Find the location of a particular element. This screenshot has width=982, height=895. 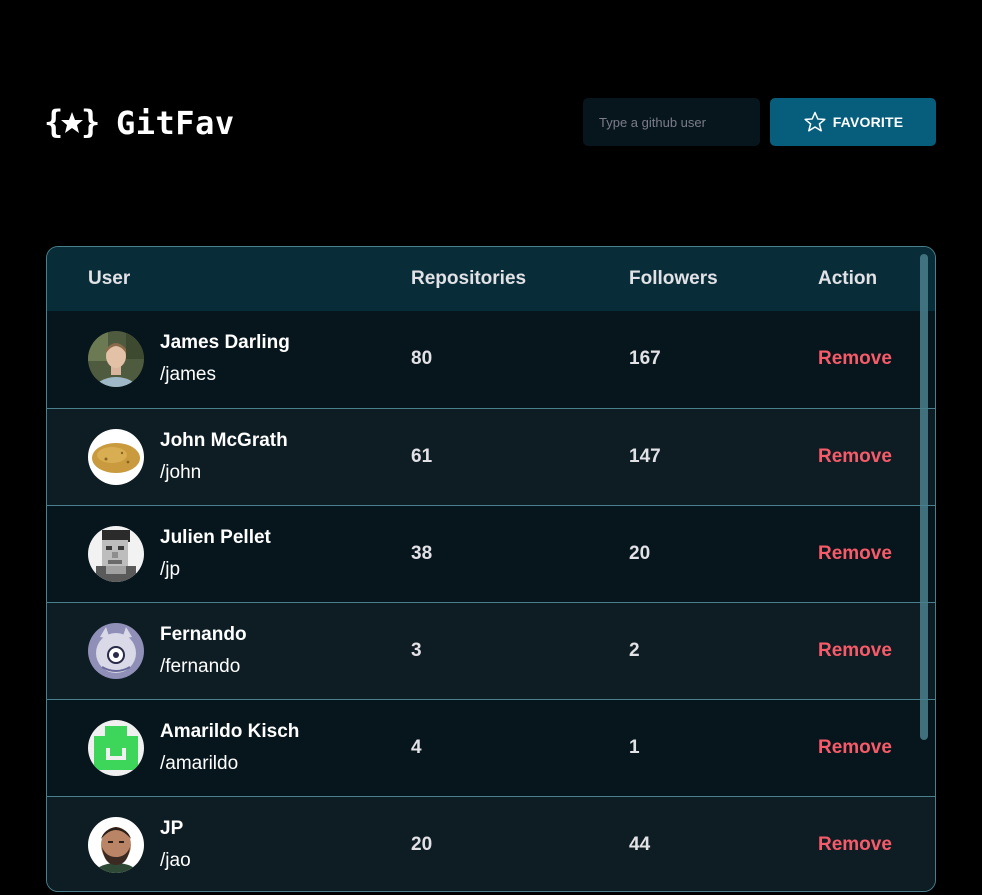

green-identicon-avatar-icon is located at coordinates (116, 747).